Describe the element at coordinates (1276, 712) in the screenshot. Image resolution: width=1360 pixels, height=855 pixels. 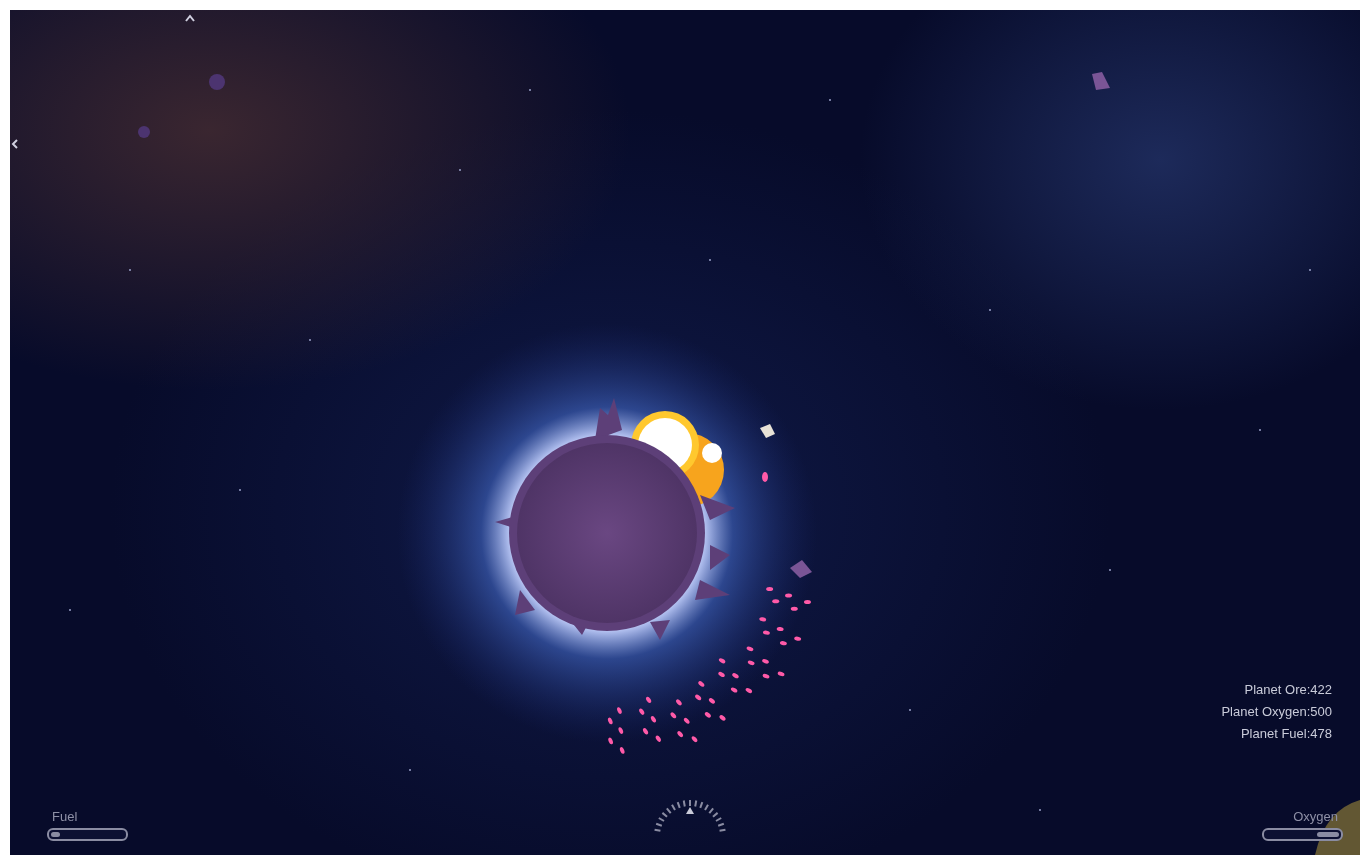
I see `planet-stat: Planet Oxygen:500` at that location.